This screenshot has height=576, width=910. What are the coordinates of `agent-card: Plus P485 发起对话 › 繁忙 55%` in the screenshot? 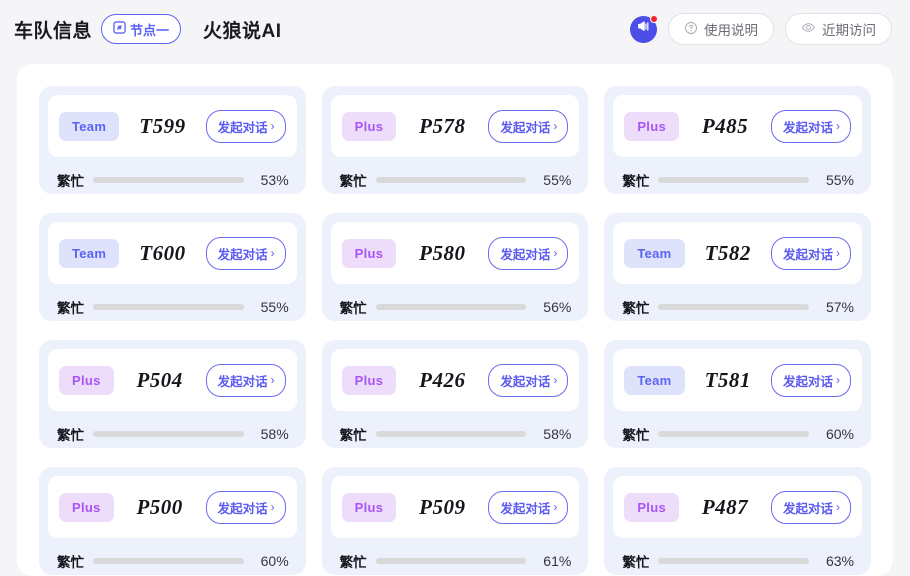 It's located at (737, 140).